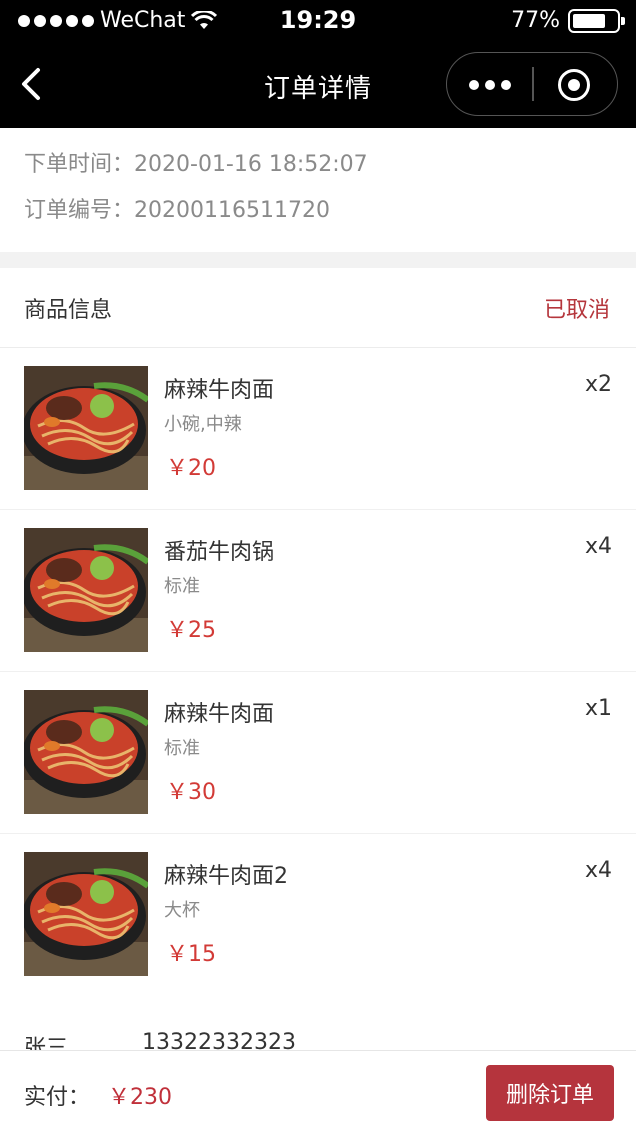  I want to click on item-price: ￥15, so click(191, 954).